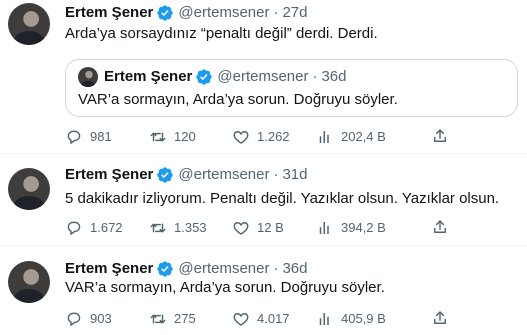 This screenshot has height=335, width=527. Describe the element at coordinates (185, 136) in the screenshot. I see `retweet-count: 120` at that location.